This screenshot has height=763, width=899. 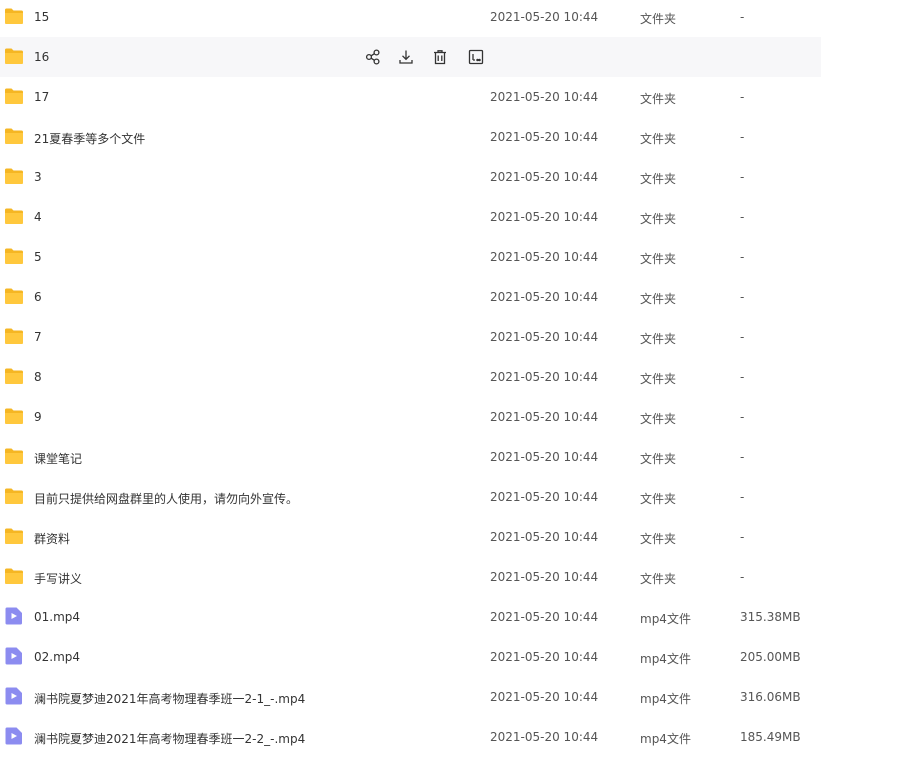 I want to click on file-name: 8, so click(x=38, y=377).